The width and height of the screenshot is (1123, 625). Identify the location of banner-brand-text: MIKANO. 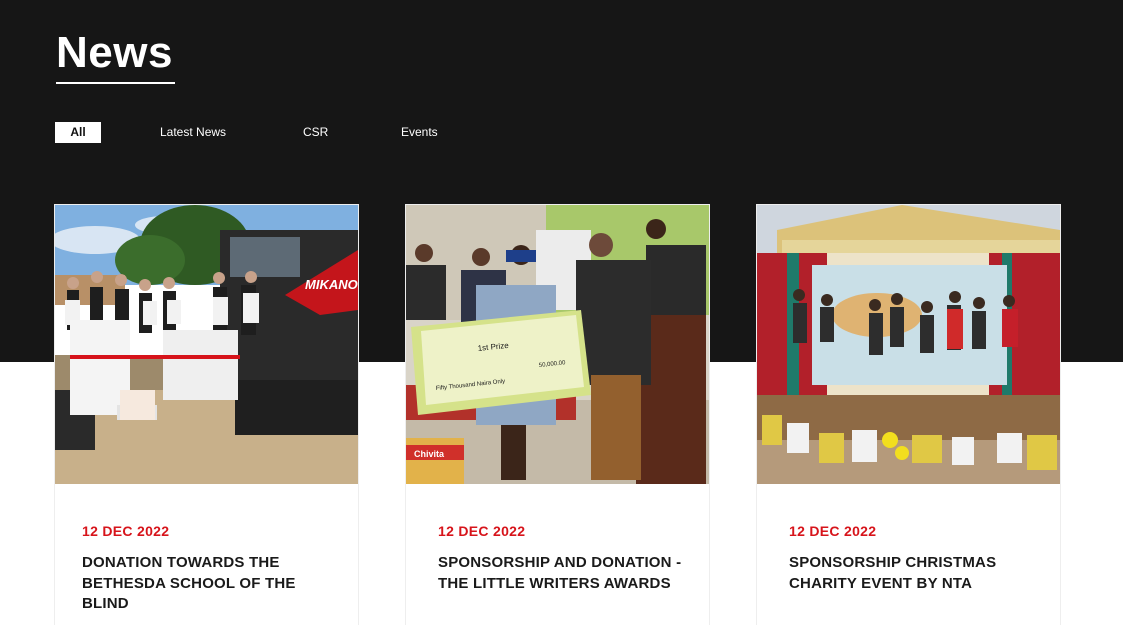
(331, 284).